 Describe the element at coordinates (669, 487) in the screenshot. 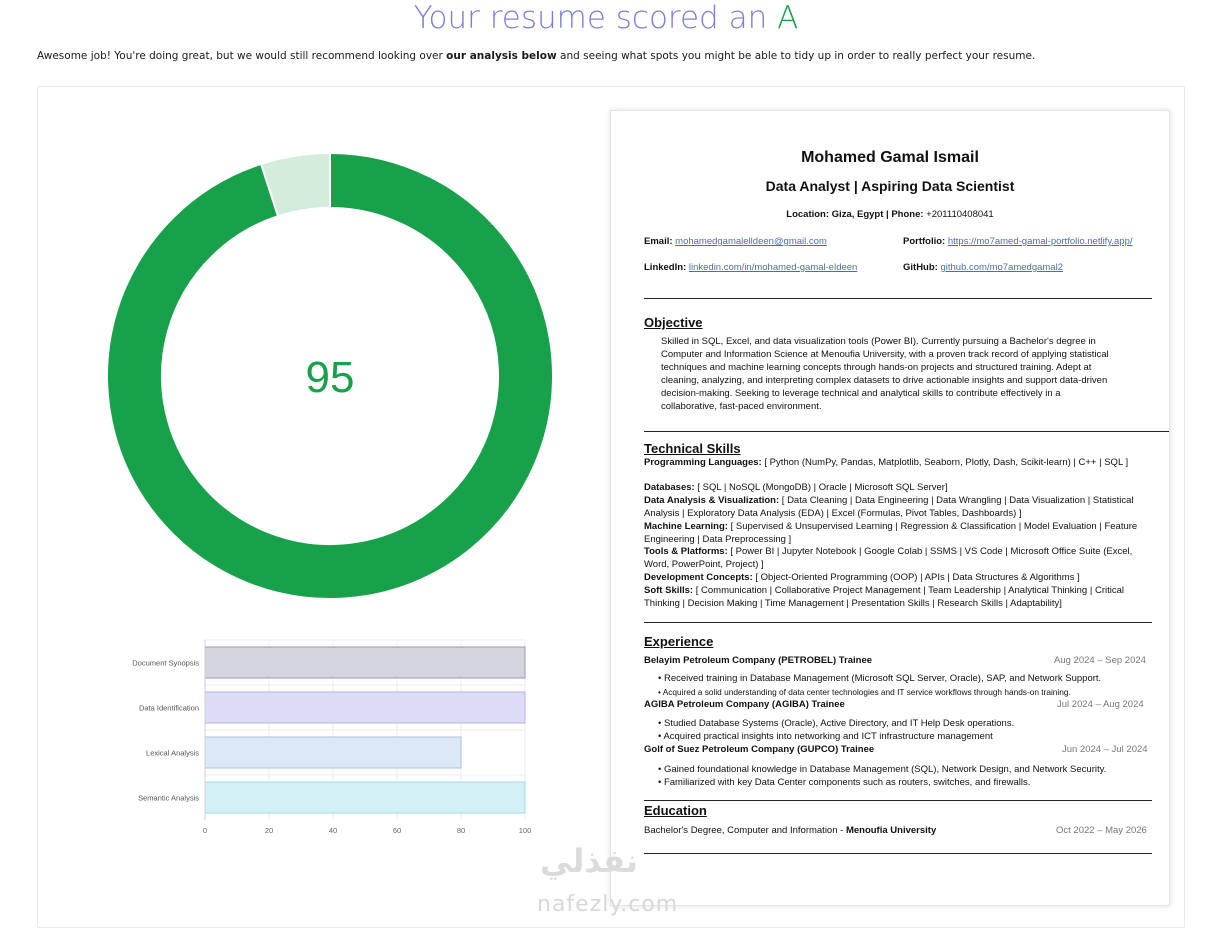

I see `skill-label: Databases:` at that location.